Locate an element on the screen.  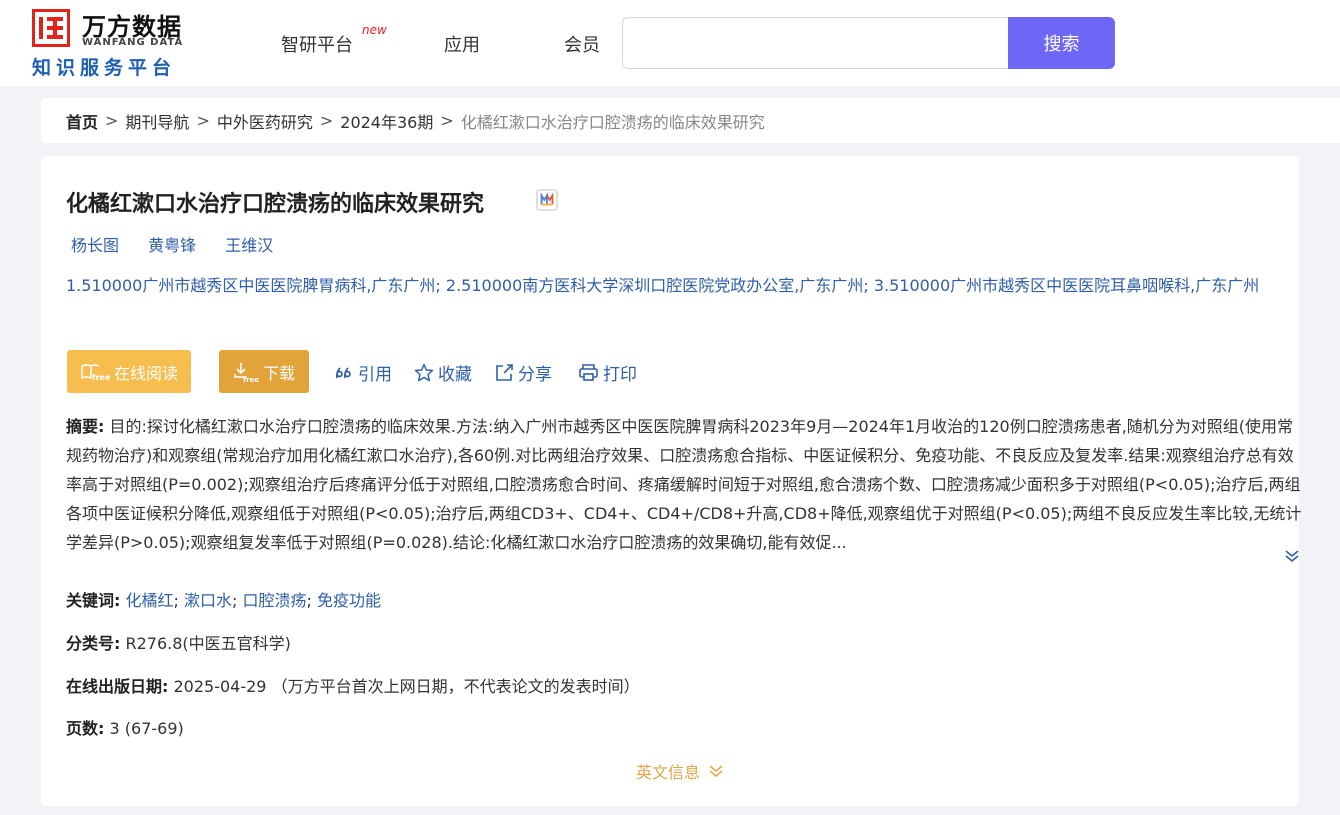
expand-abstract-icon is located at coordinates (1292, 556).